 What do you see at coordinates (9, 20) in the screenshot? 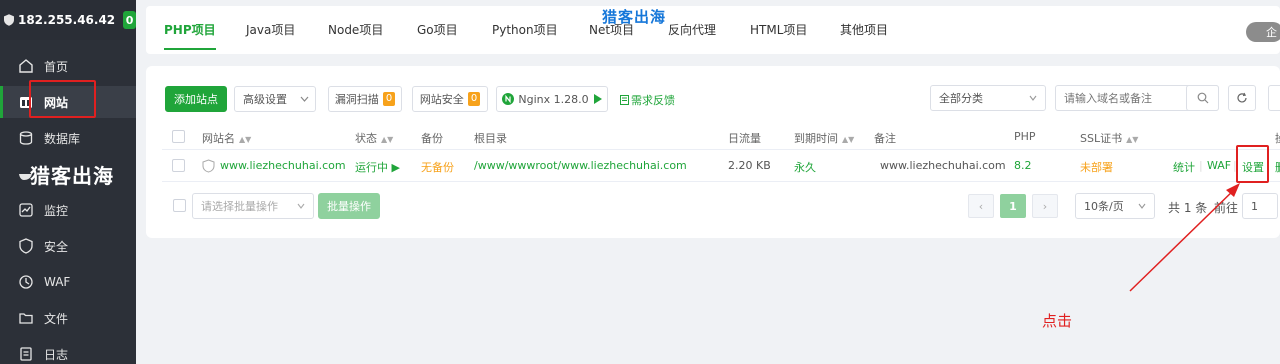
I see `server-shield-icon` at bounding box center [9, 20].